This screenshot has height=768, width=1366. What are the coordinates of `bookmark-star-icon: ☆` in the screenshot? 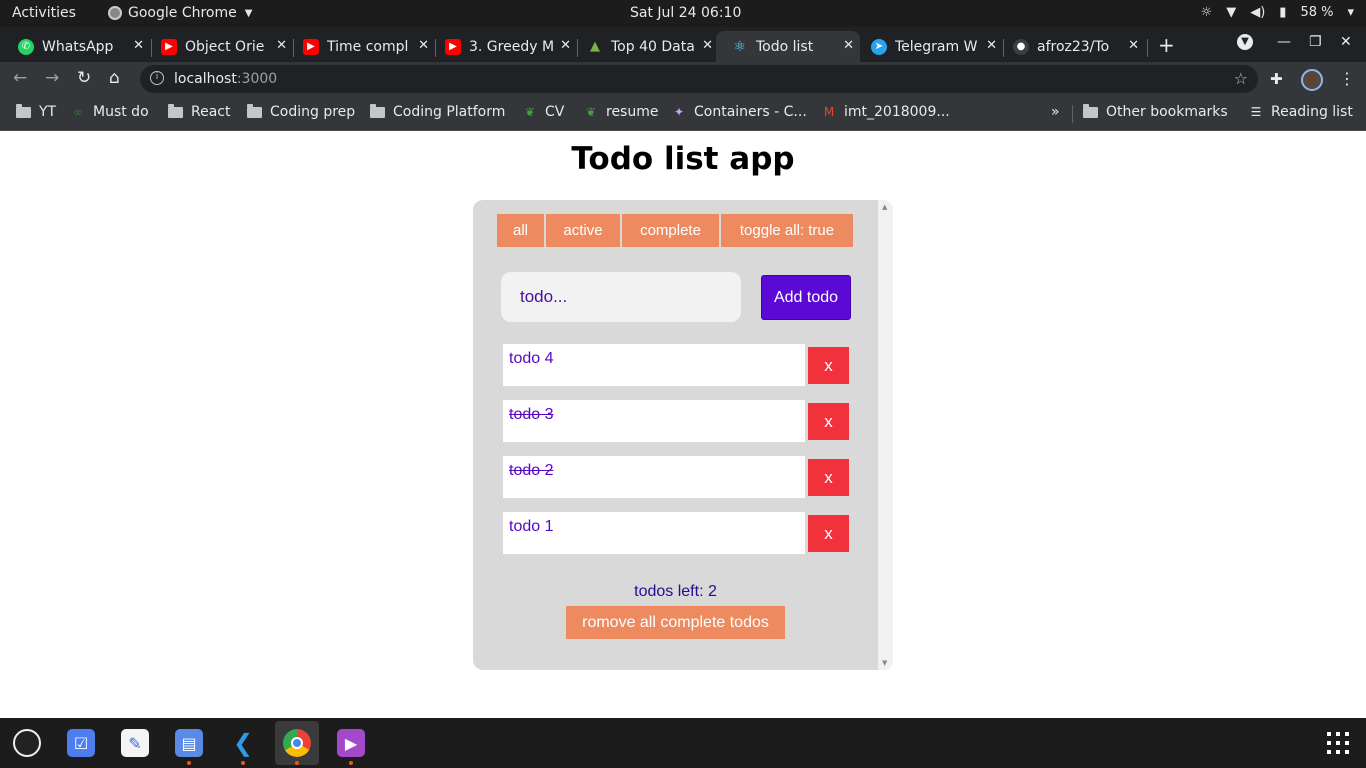 It's located at (1241, 78).